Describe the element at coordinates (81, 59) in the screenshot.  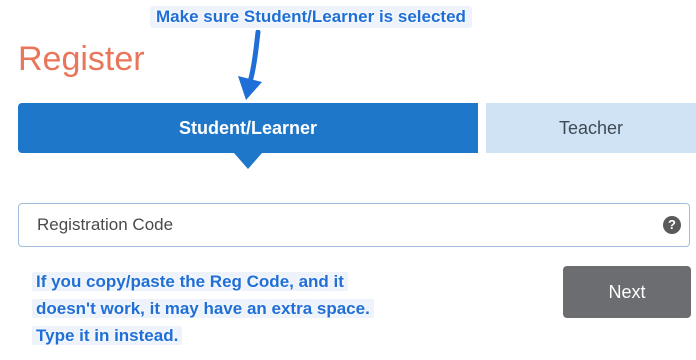
I see `page-title: Register` at that location.